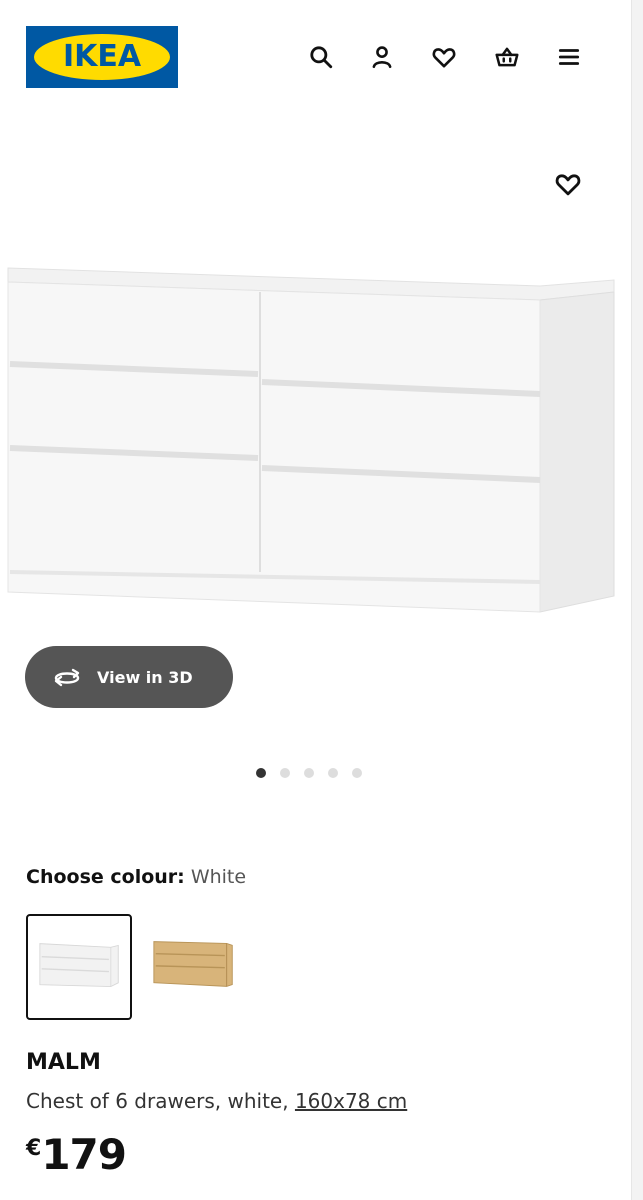 This screenshot has height=1200, width=643. I want to click on product-price: €179, so click(76, 1154).